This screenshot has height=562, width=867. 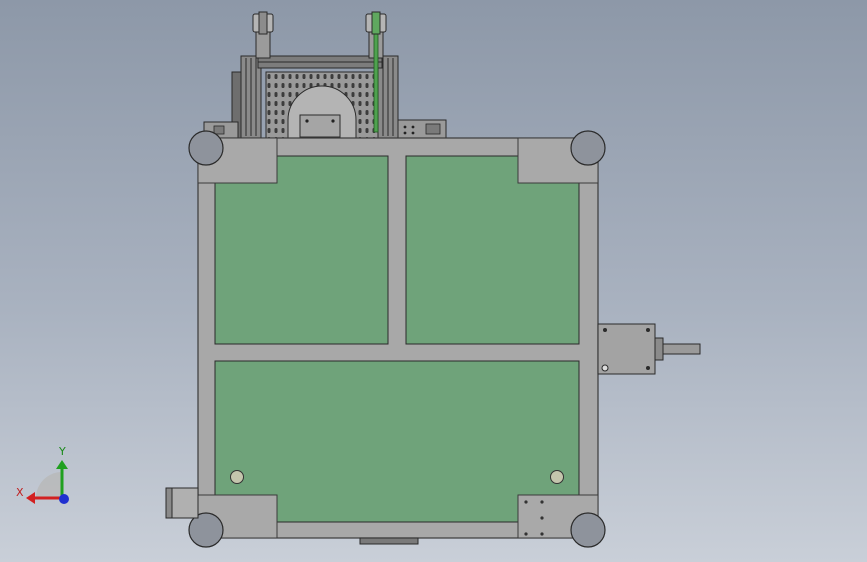 I want to click on left-connector, so click(x=182, y=503).